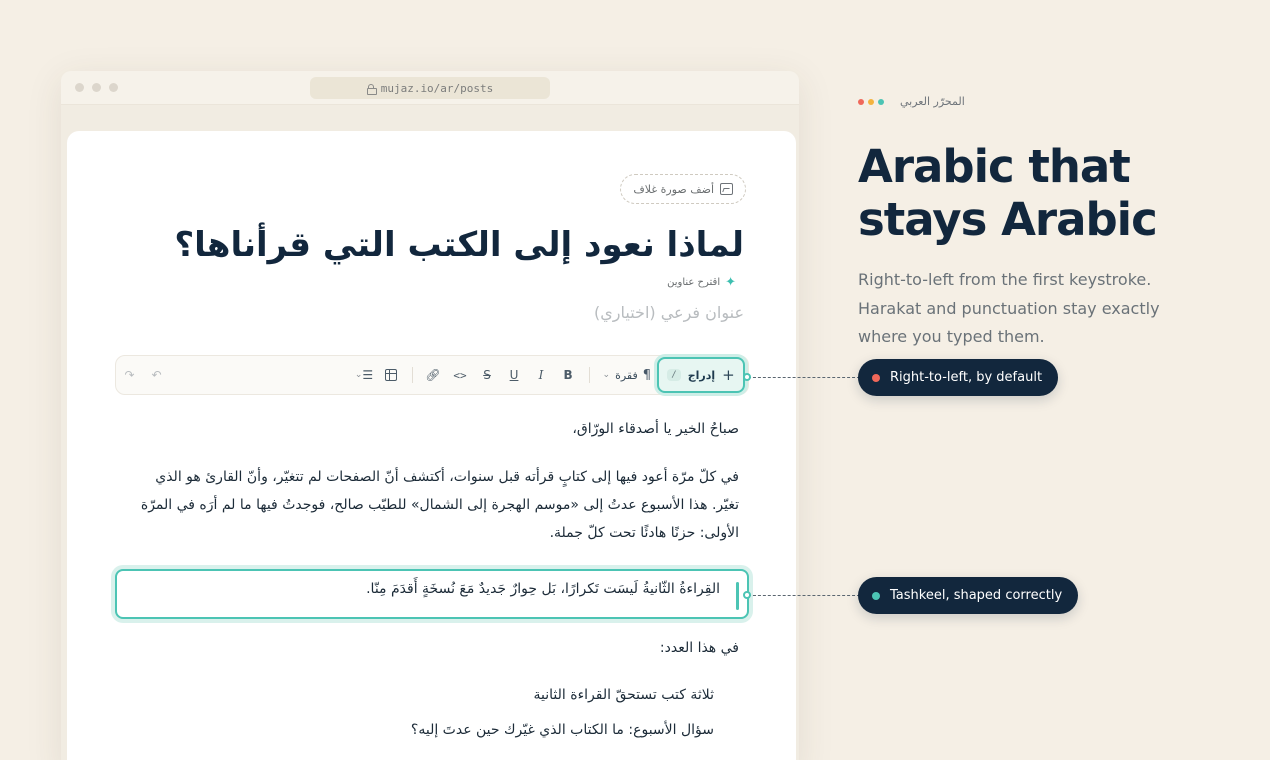 The height and width of the screenshot is (760, 1270). Describe the element at coordinates (541, 375) in the screenshot. I see `italic-icon: I` at that location.